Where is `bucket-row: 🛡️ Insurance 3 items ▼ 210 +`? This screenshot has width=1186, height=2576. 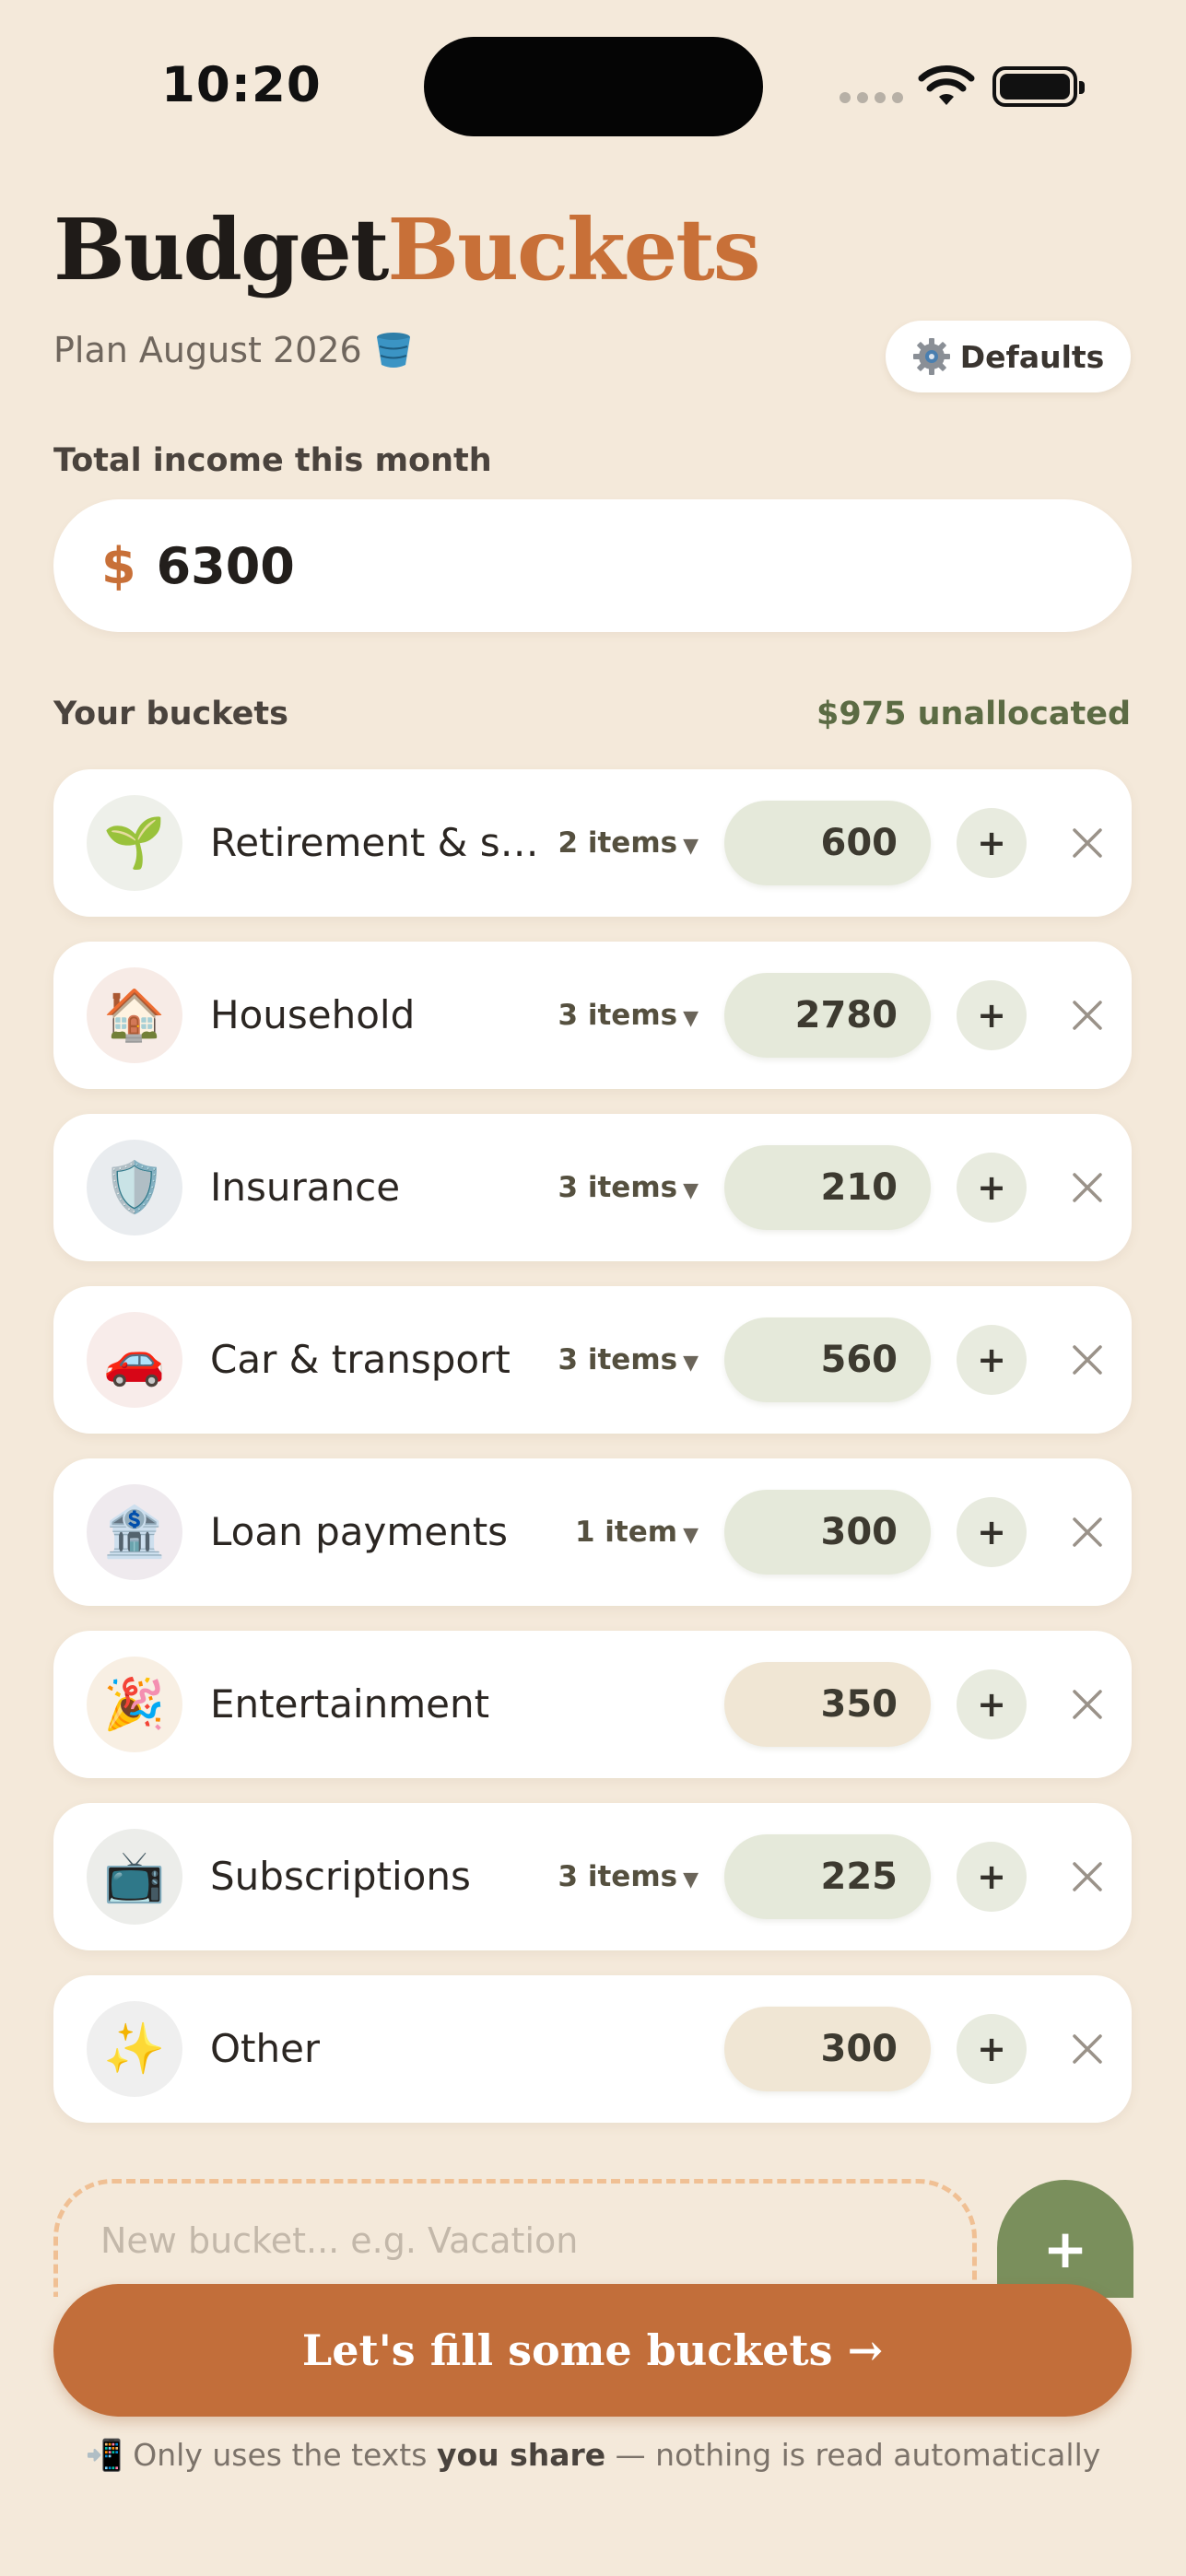
bucket-row: 🛡️ Insurance 3 items ▼ 210 + is located at coordinates (592, 1187).